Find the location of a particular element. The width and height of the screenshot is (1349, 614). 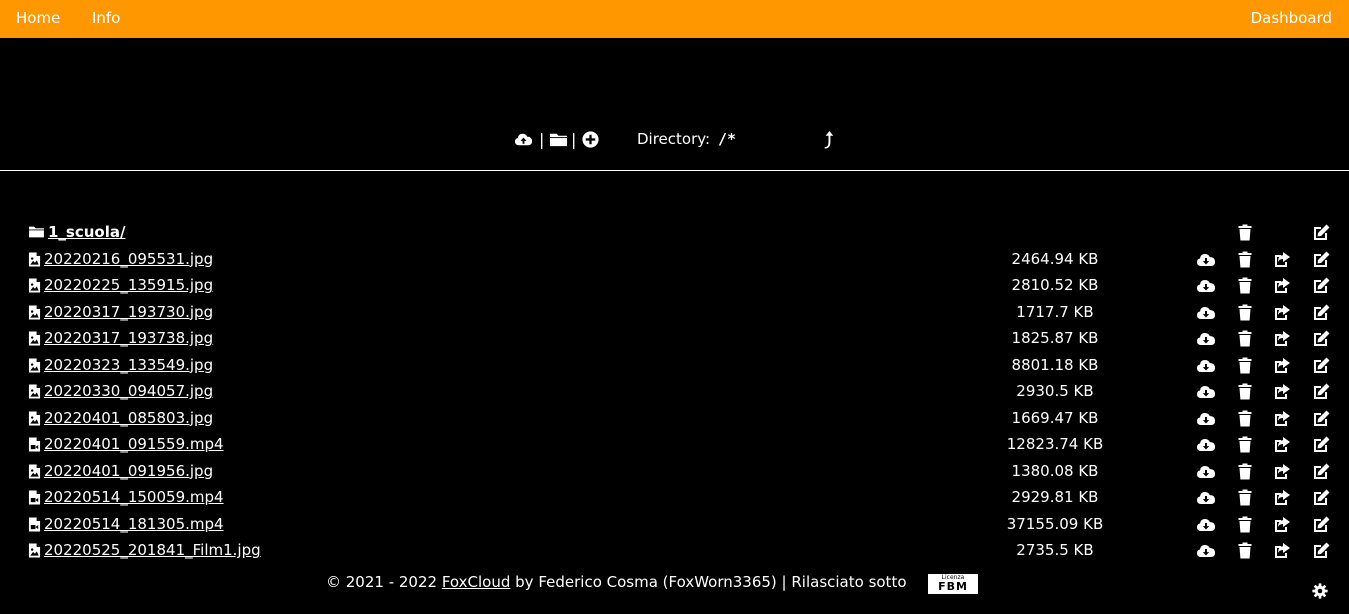

gear-icon is located at coordinates (1320, 591).